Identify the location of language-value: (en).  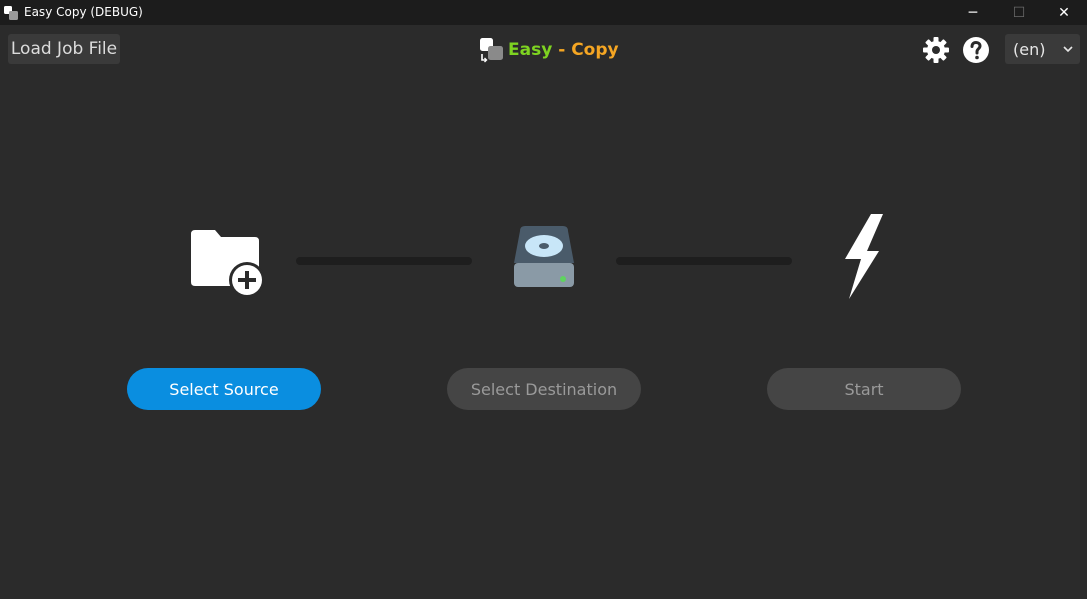
(1029, 49).